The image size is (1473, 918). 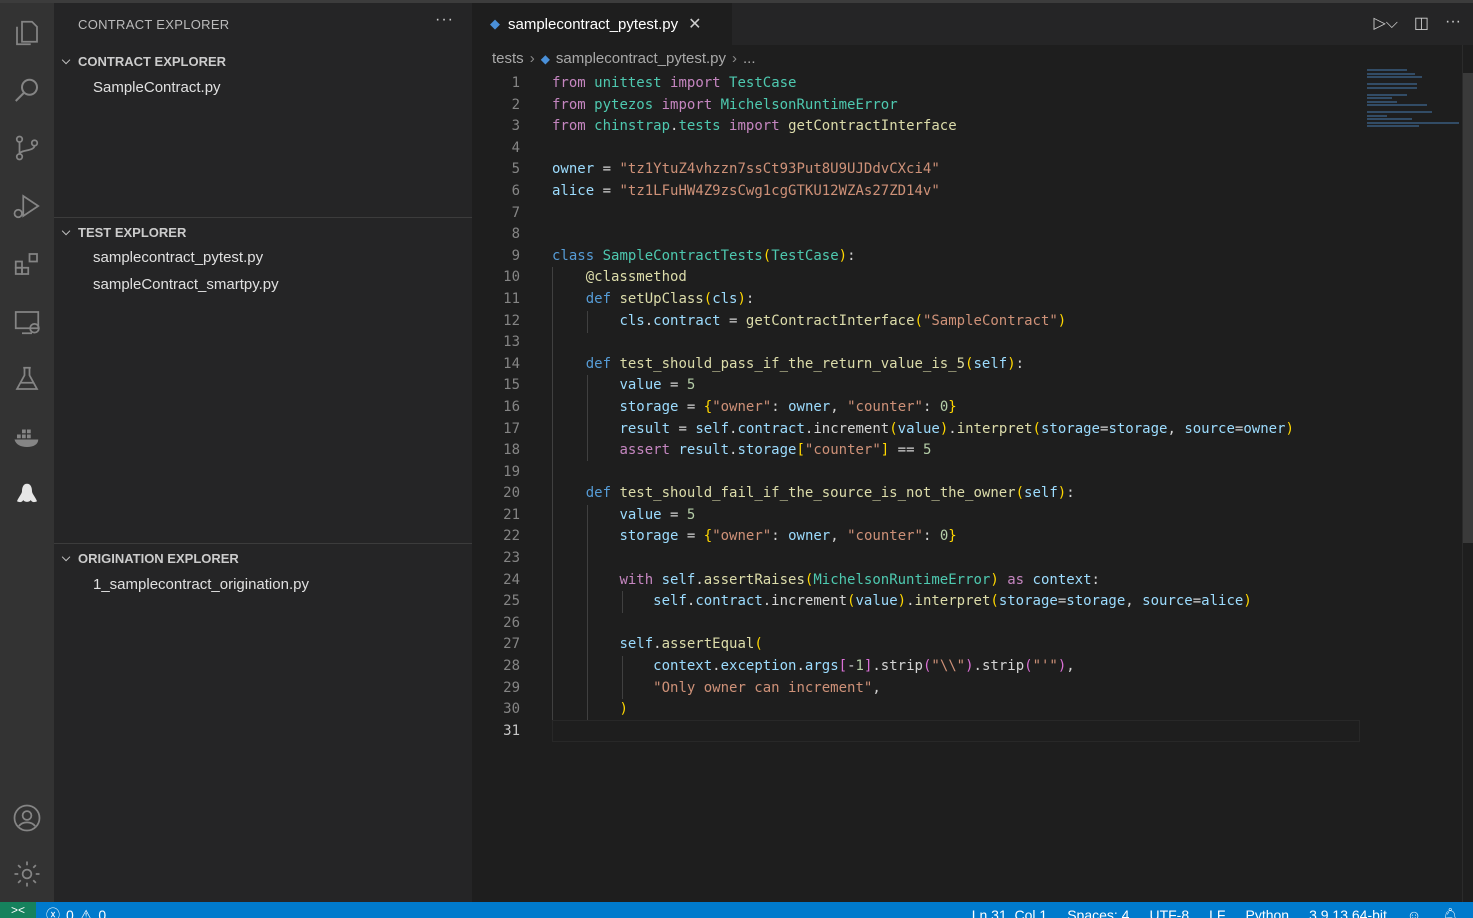 I want to click on notifications-bell-icon: 🔔︎, so click(x=1450, y=910).